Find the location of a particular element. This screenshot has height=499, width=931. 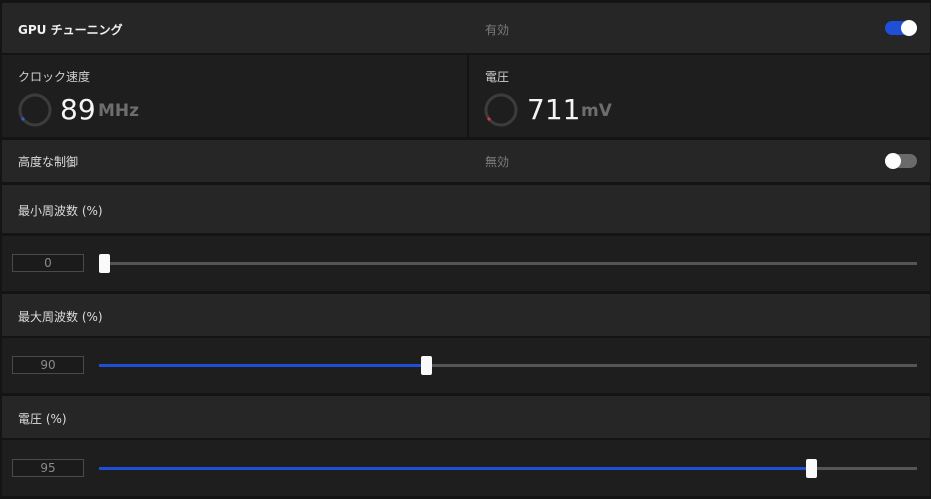

min-frequency-control: 0 is located at coordinates (466, 263).